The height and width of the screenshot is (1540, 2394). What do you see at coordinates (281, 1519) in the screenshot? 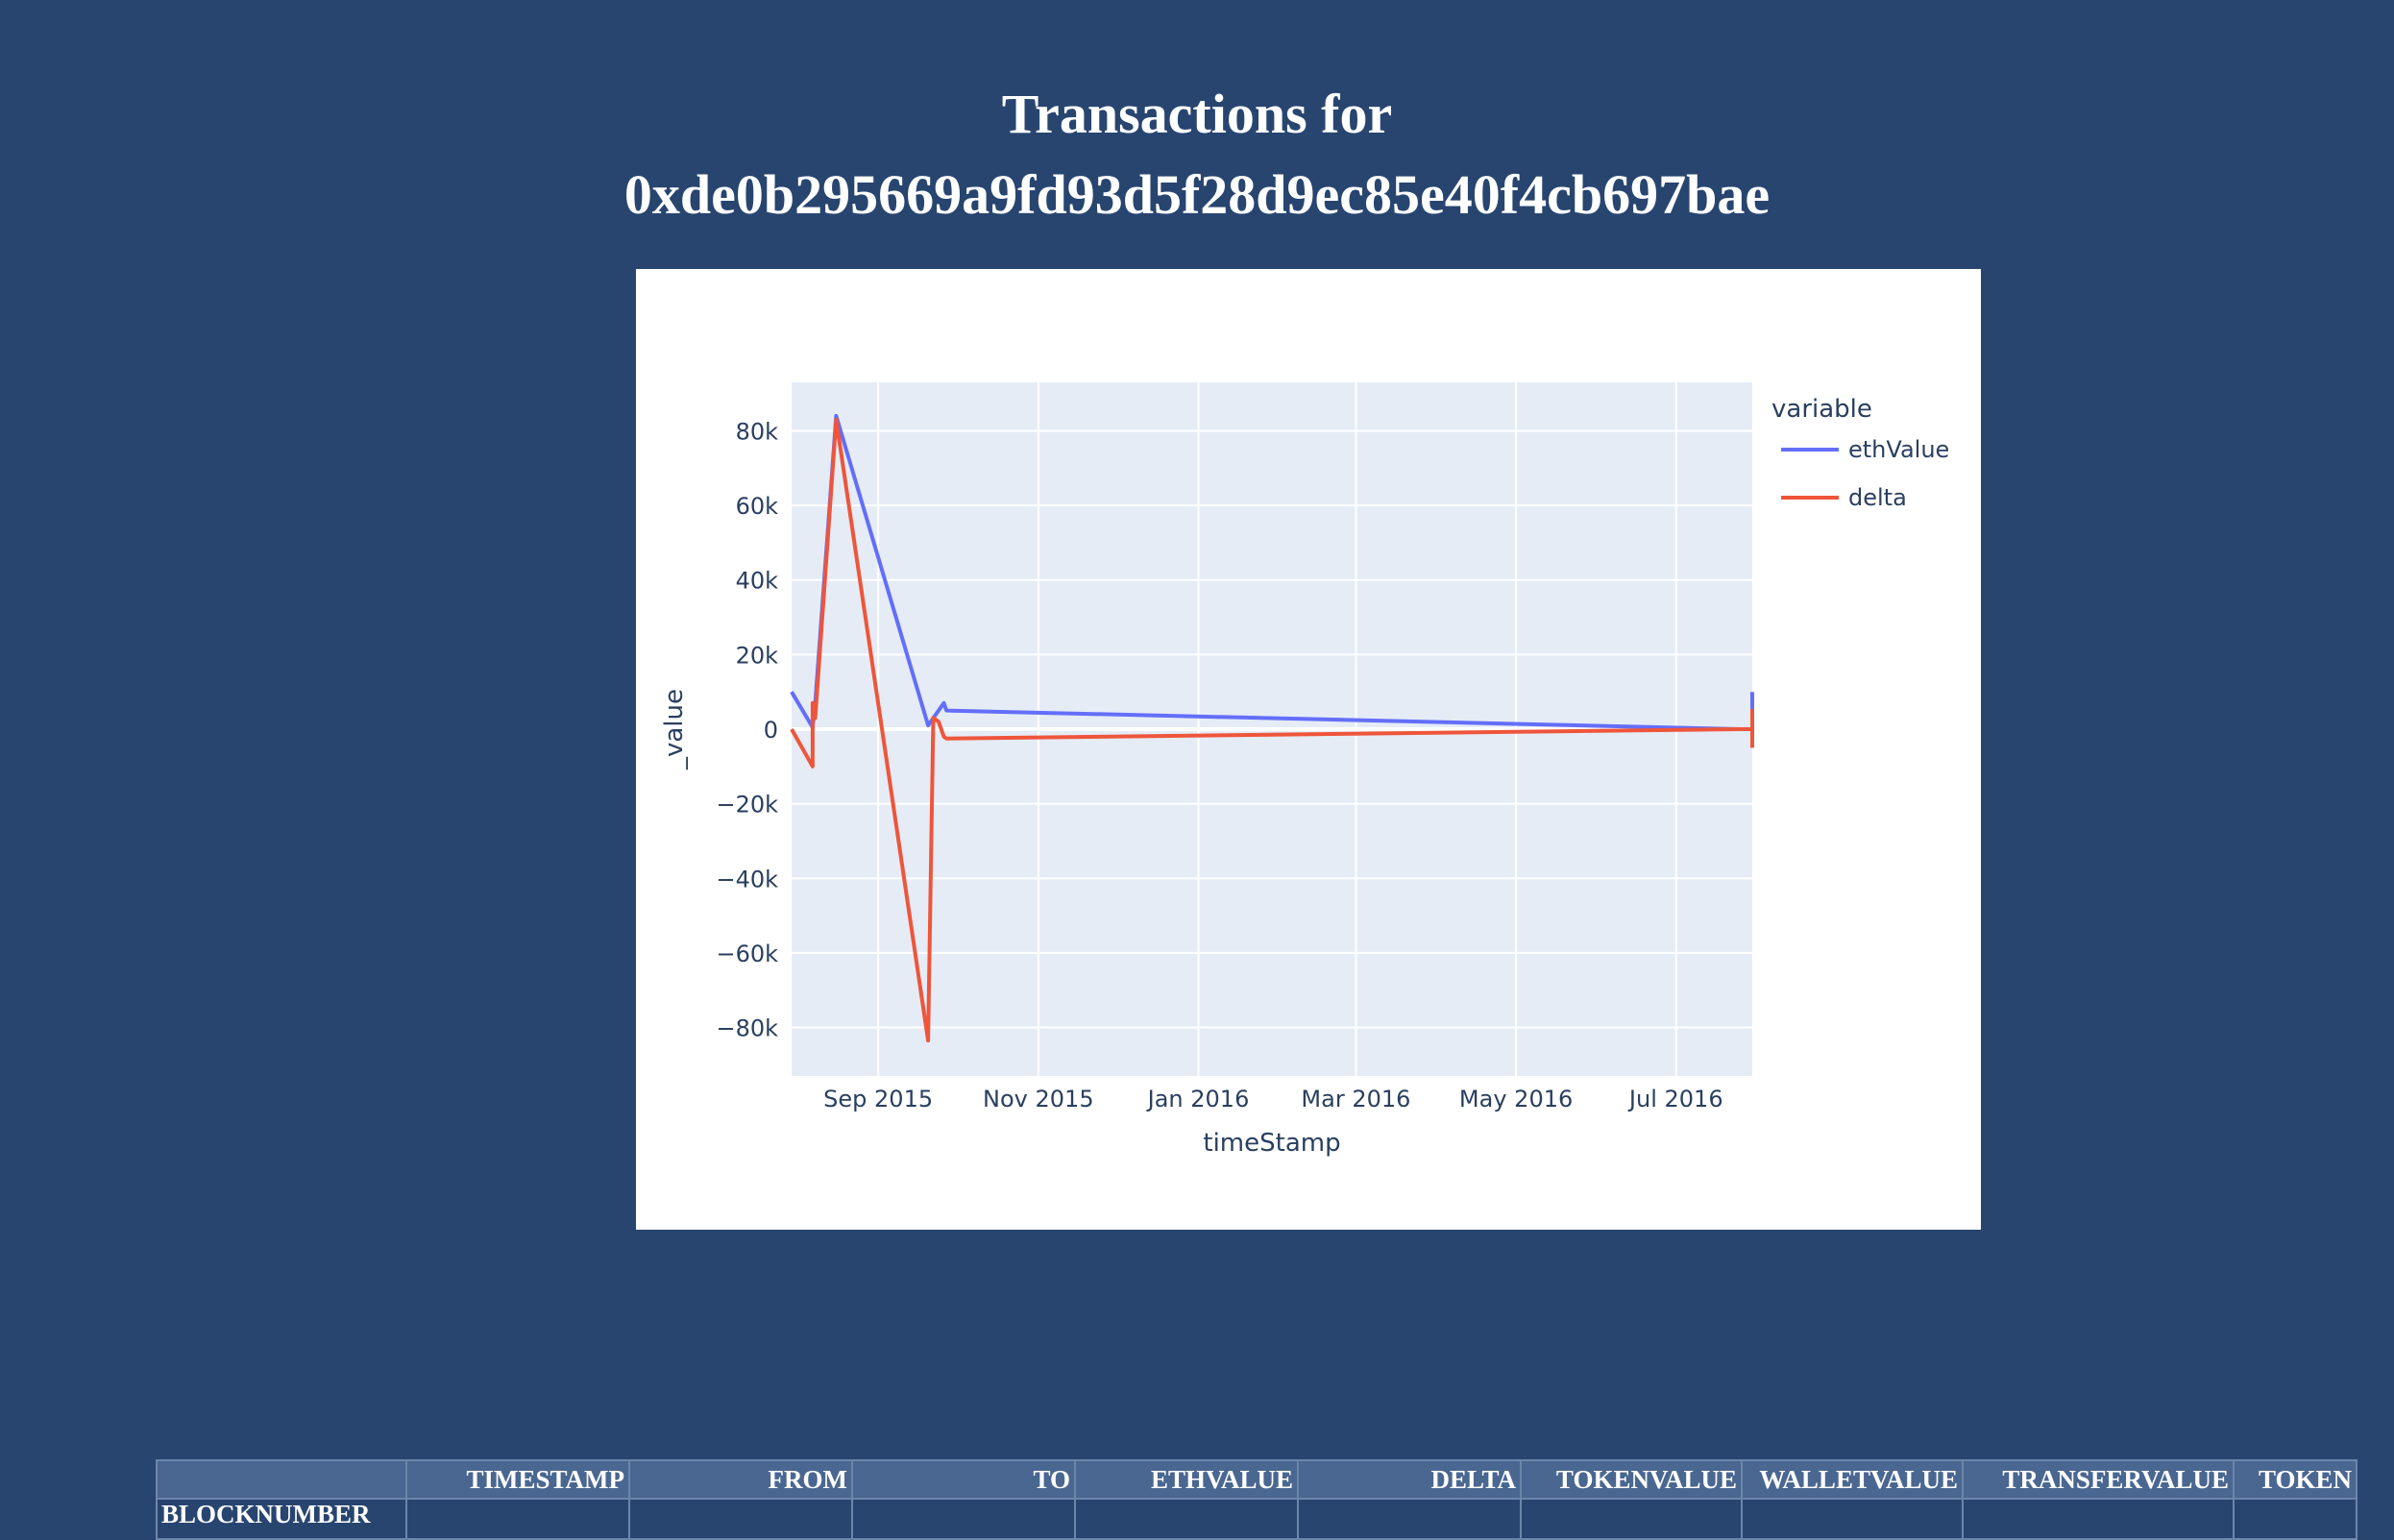
I see `index-header-blocknumber: BLOCKNUMBER` at bounding box center [281, 1519].